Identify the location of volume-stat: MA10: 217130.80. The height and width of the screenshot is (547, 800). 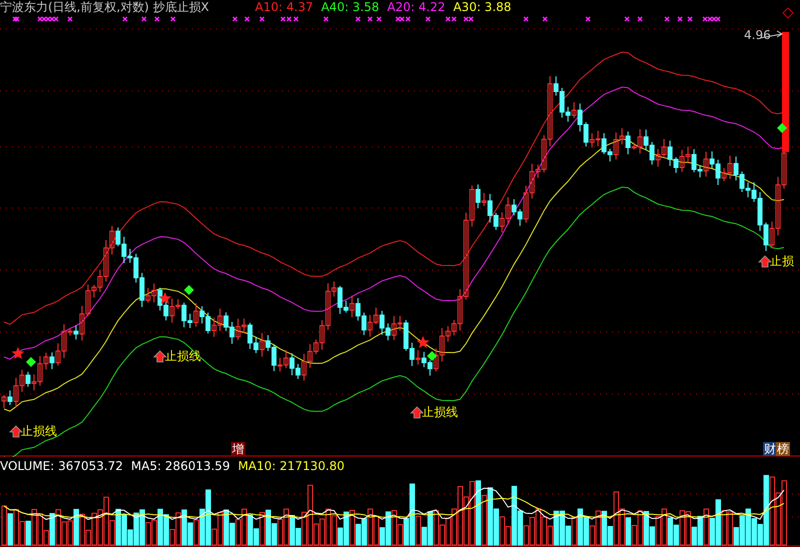
(291, 466).